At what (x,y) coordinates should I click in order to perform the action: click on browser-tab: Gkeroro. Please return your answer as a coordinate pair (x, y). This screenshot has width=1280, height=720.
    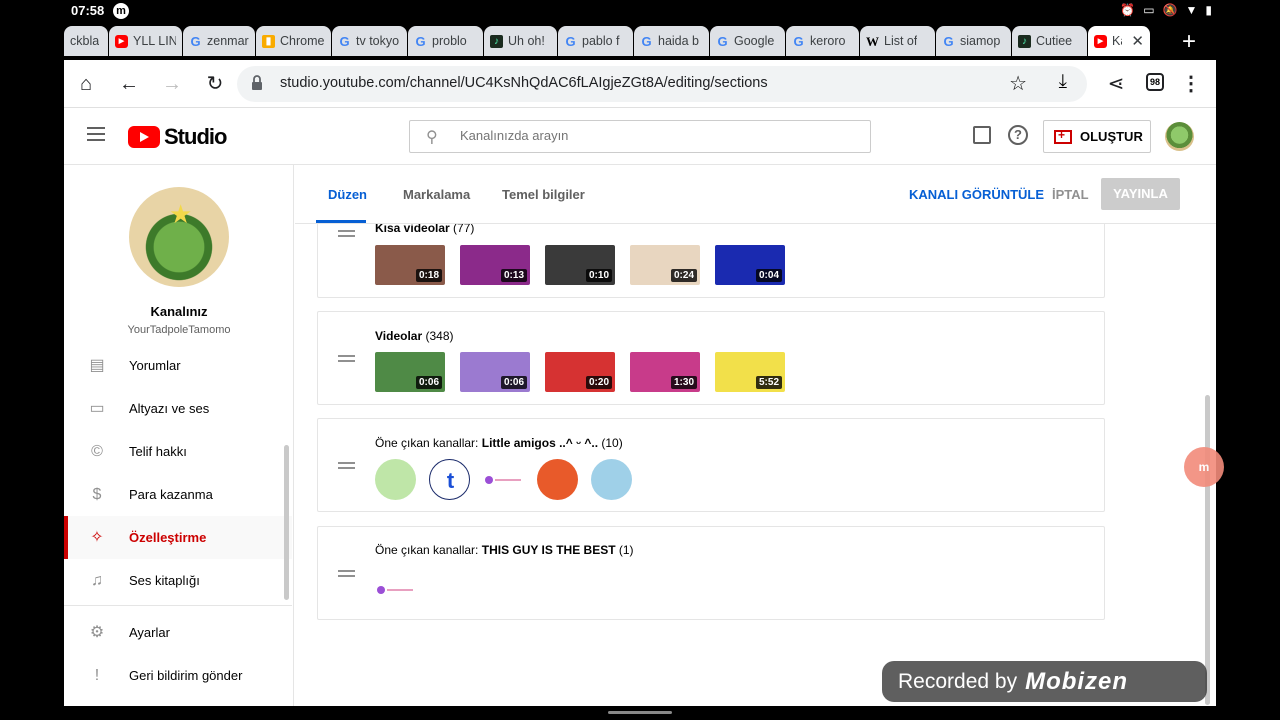
    Looking at the image, I should click on (822, 41).